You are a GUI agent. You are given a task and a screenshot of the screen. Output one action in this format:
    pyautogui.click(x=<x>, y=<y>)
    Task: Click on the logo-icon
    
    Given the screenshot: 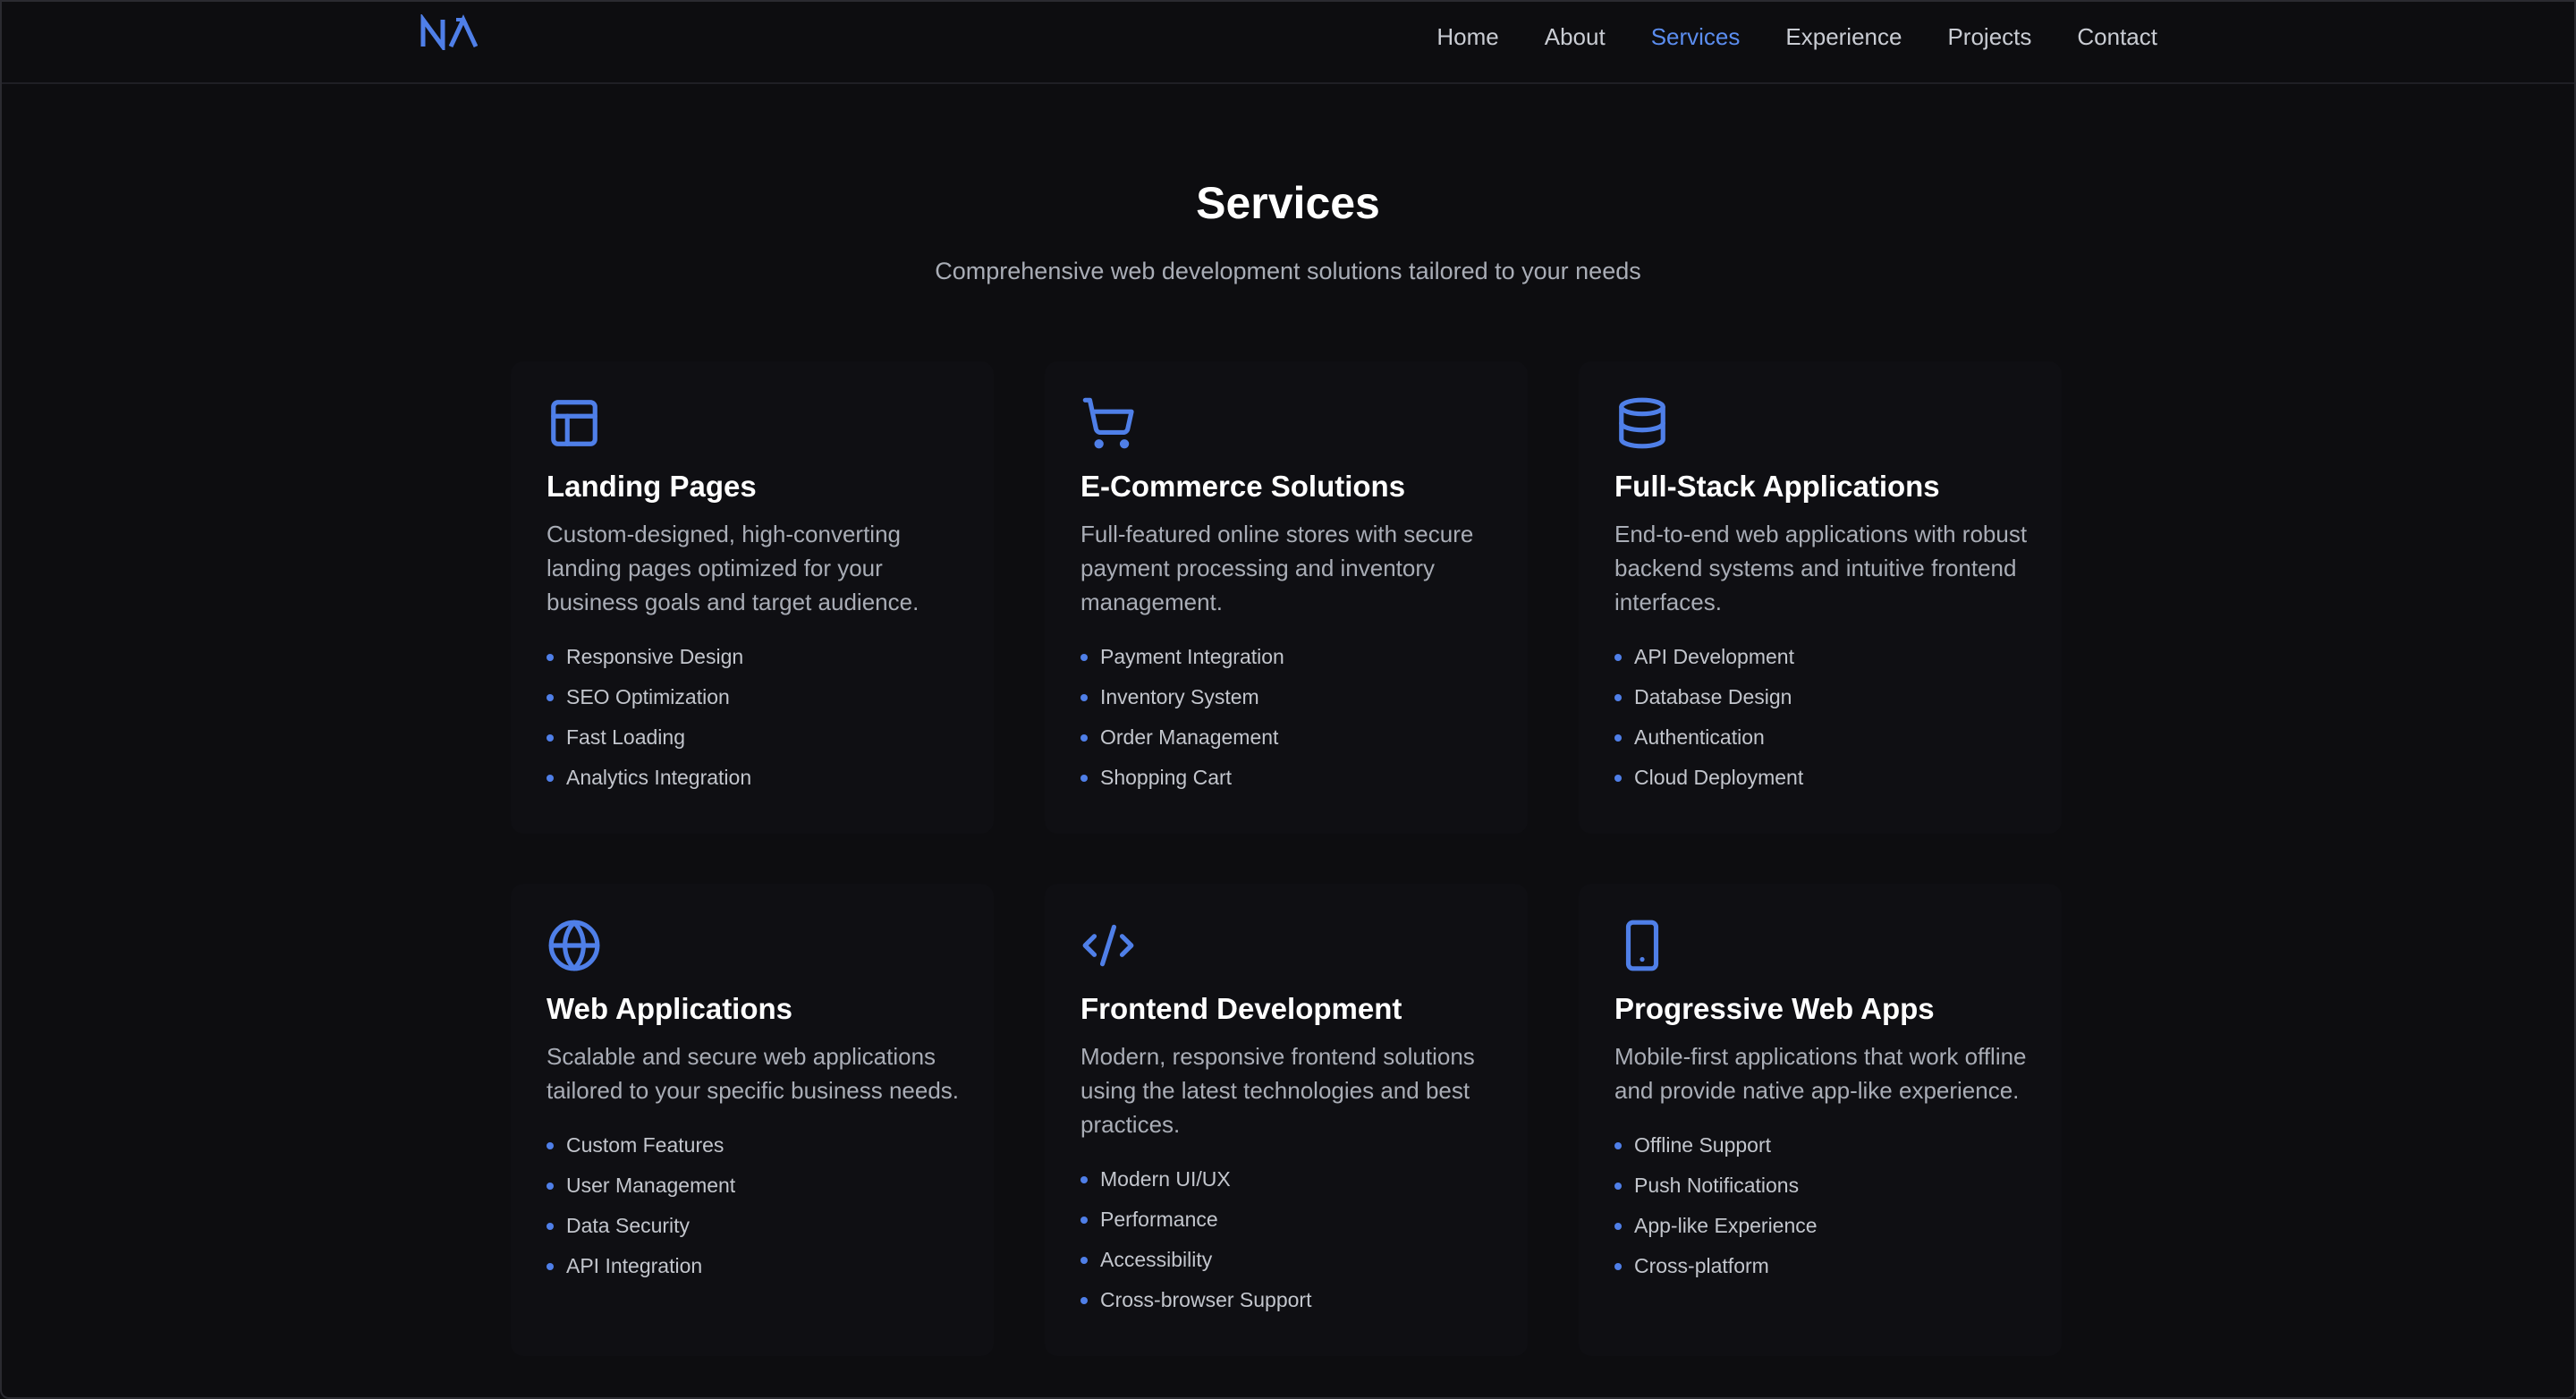 What is the action you would take?
    pyautogui.click(x=448, y=32)
    